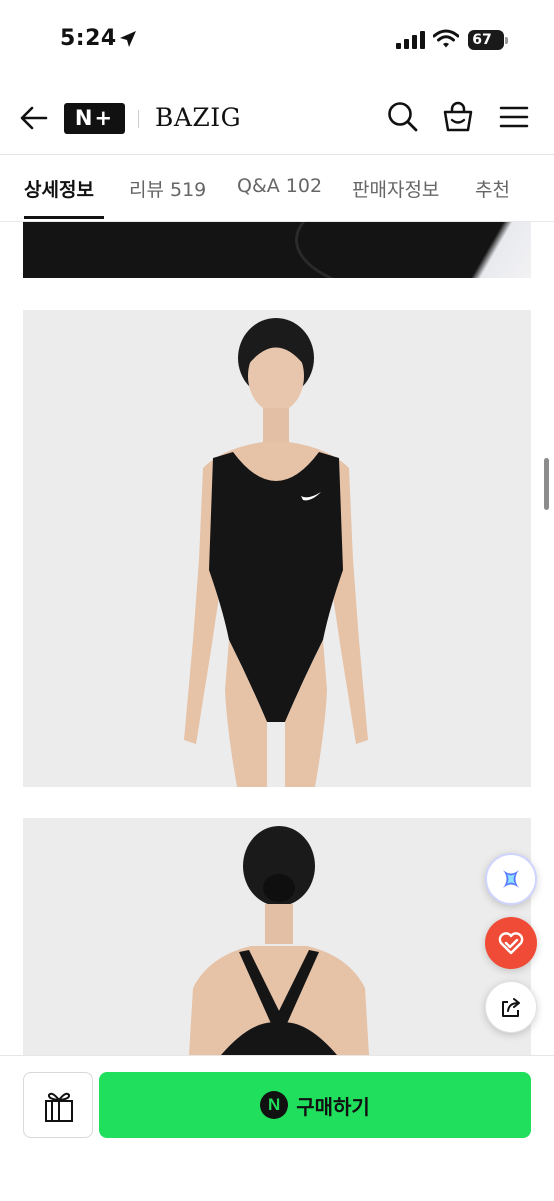 The image size is (554, 1201). What do you see at coordinates (138, 119) in the screenshot?
I see `header-divider` at bounding box center [138, 119].